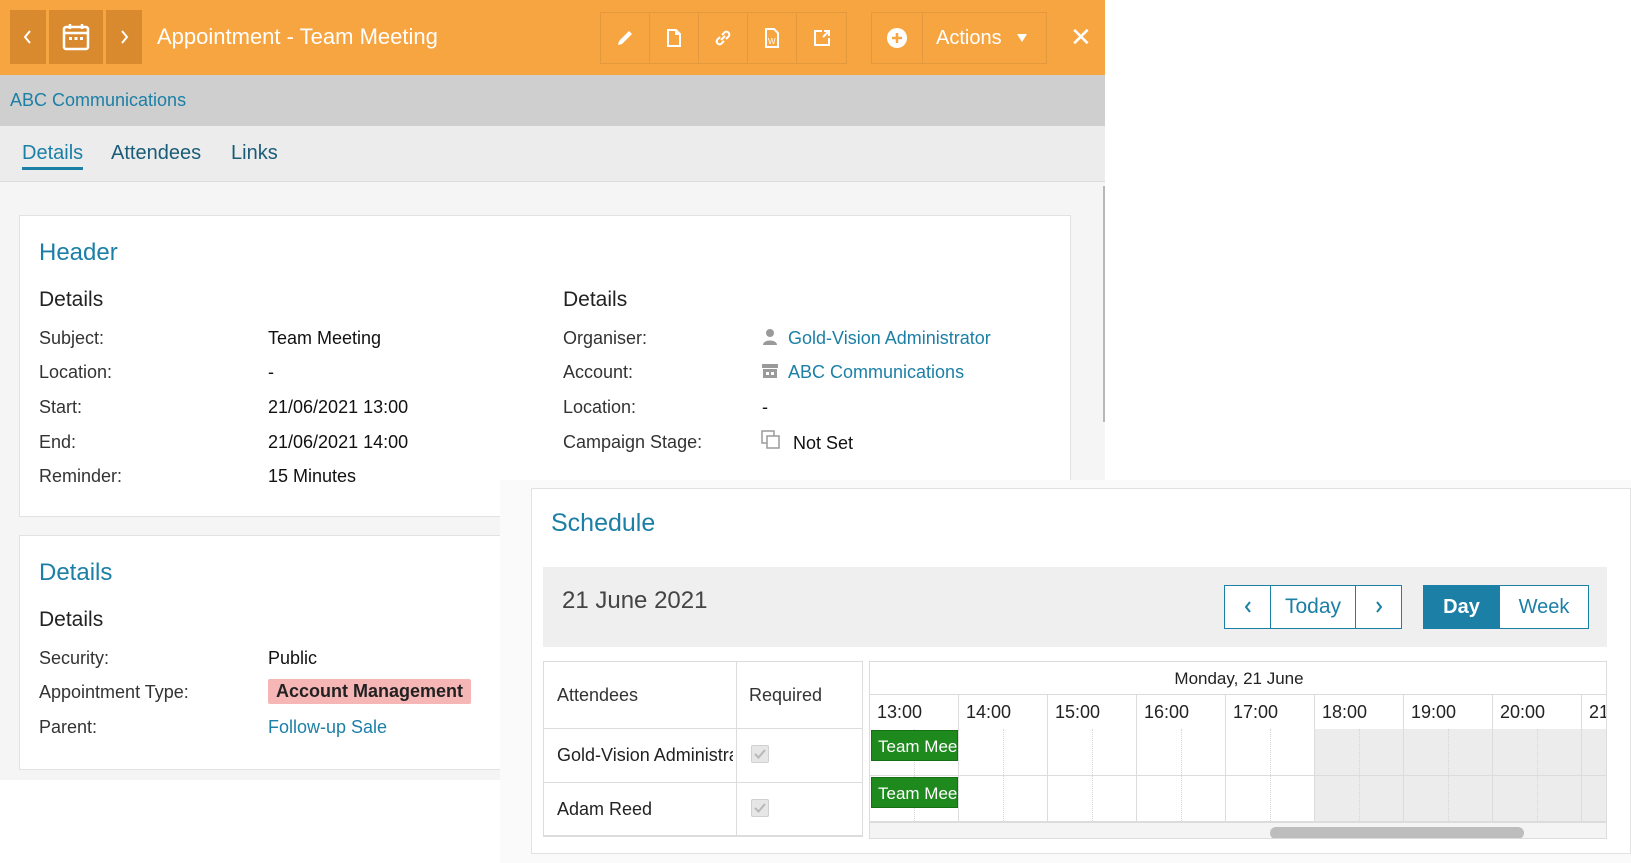  I want to click on hour-label: 13:00, so click(914, 712).